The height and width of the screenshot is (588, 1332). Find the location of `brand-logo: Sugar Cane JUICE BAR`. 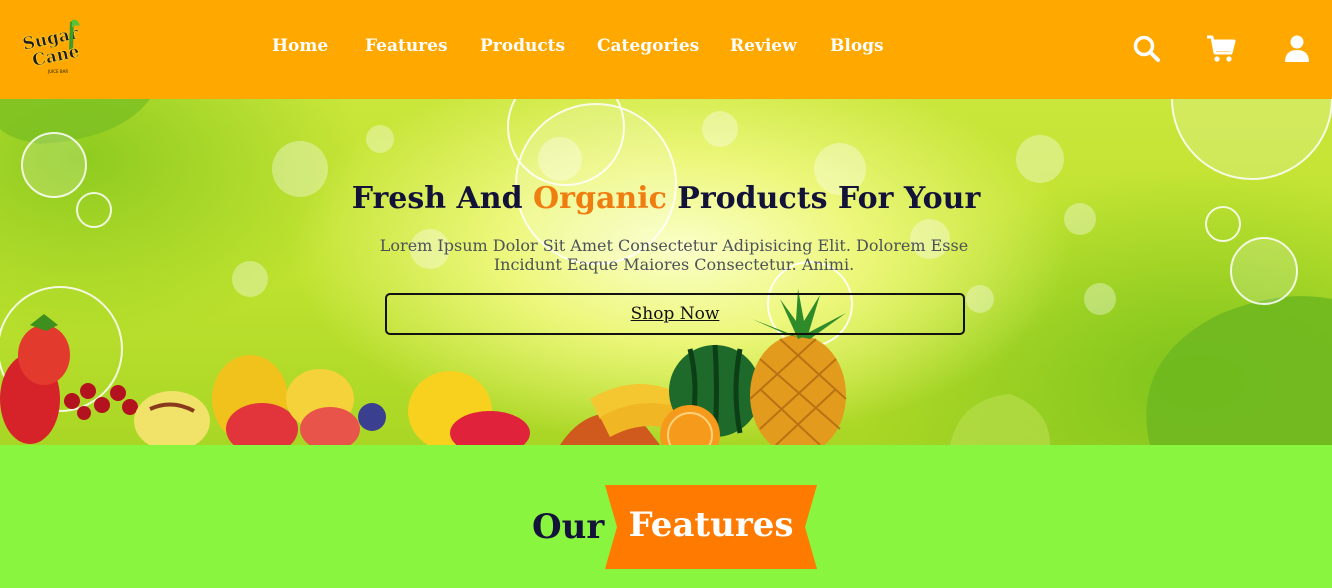

brand-logo: Sugar Cane JUICE BAR is located at coordinates (52, 47).